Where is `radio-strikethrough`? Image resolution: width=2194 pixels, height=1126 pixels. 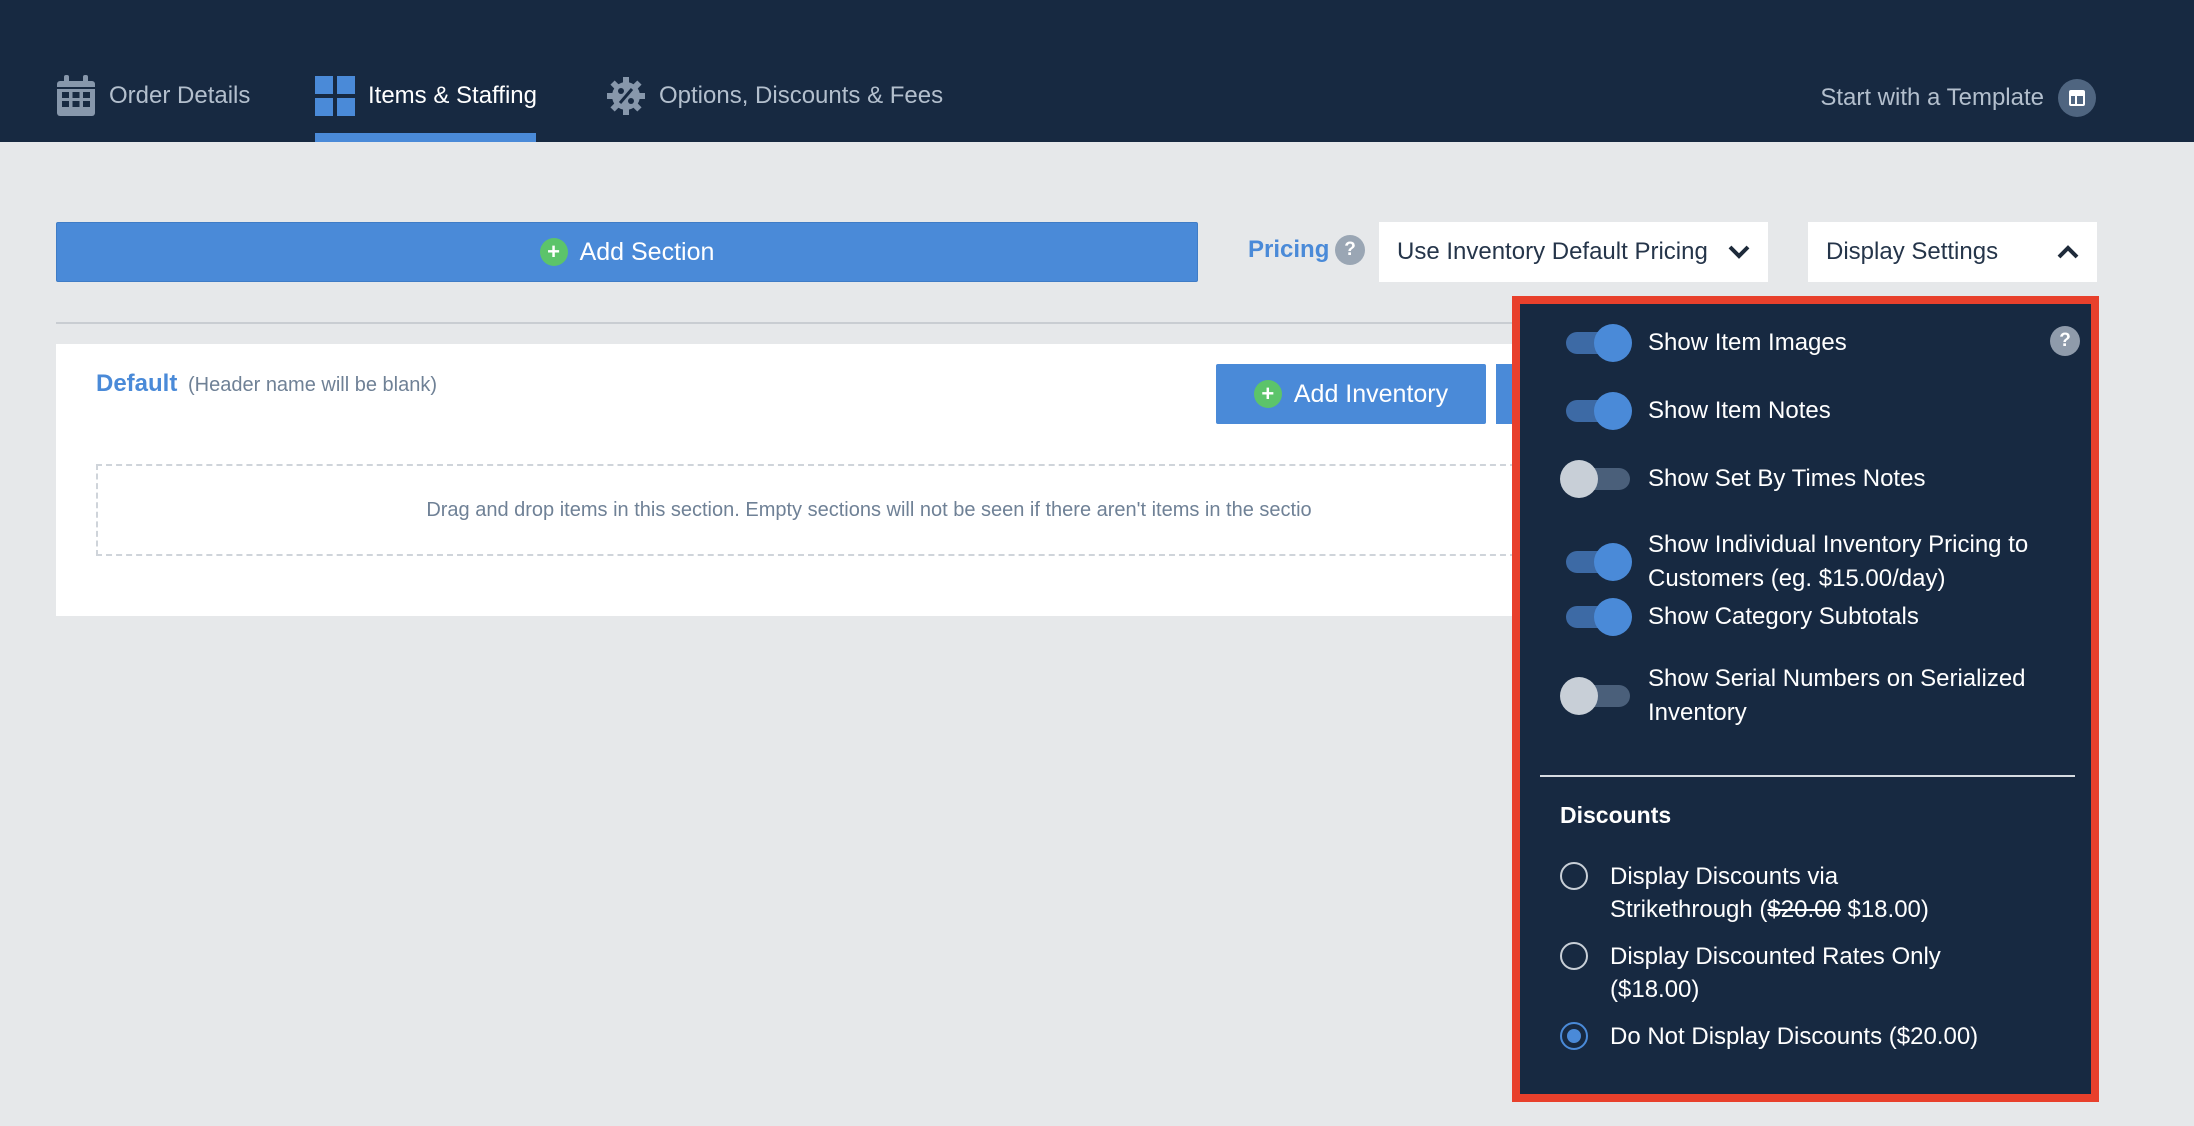 radio-strikethrough is located at coordinates (1574, 876).